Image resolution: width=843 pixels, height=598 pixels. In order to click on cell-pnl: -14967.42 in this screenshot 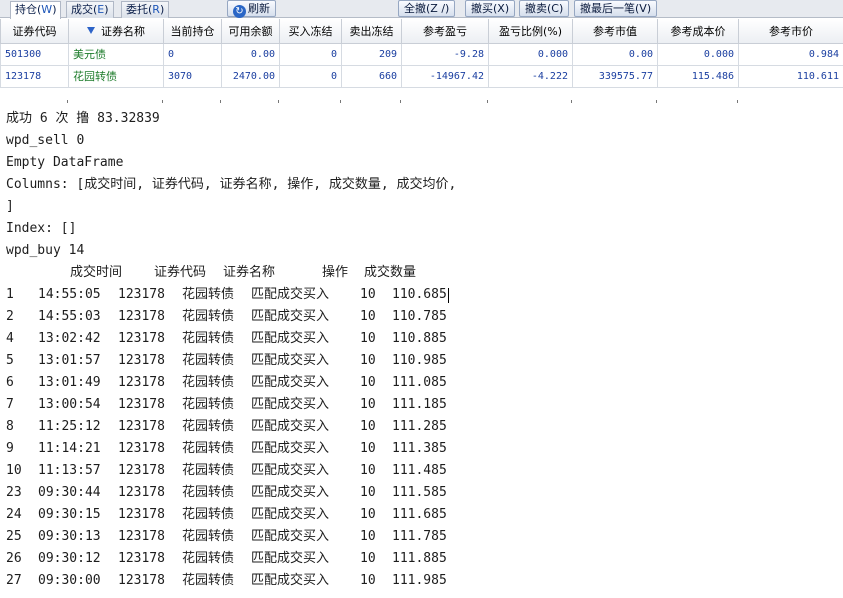, I will do `click(445, 76)`.